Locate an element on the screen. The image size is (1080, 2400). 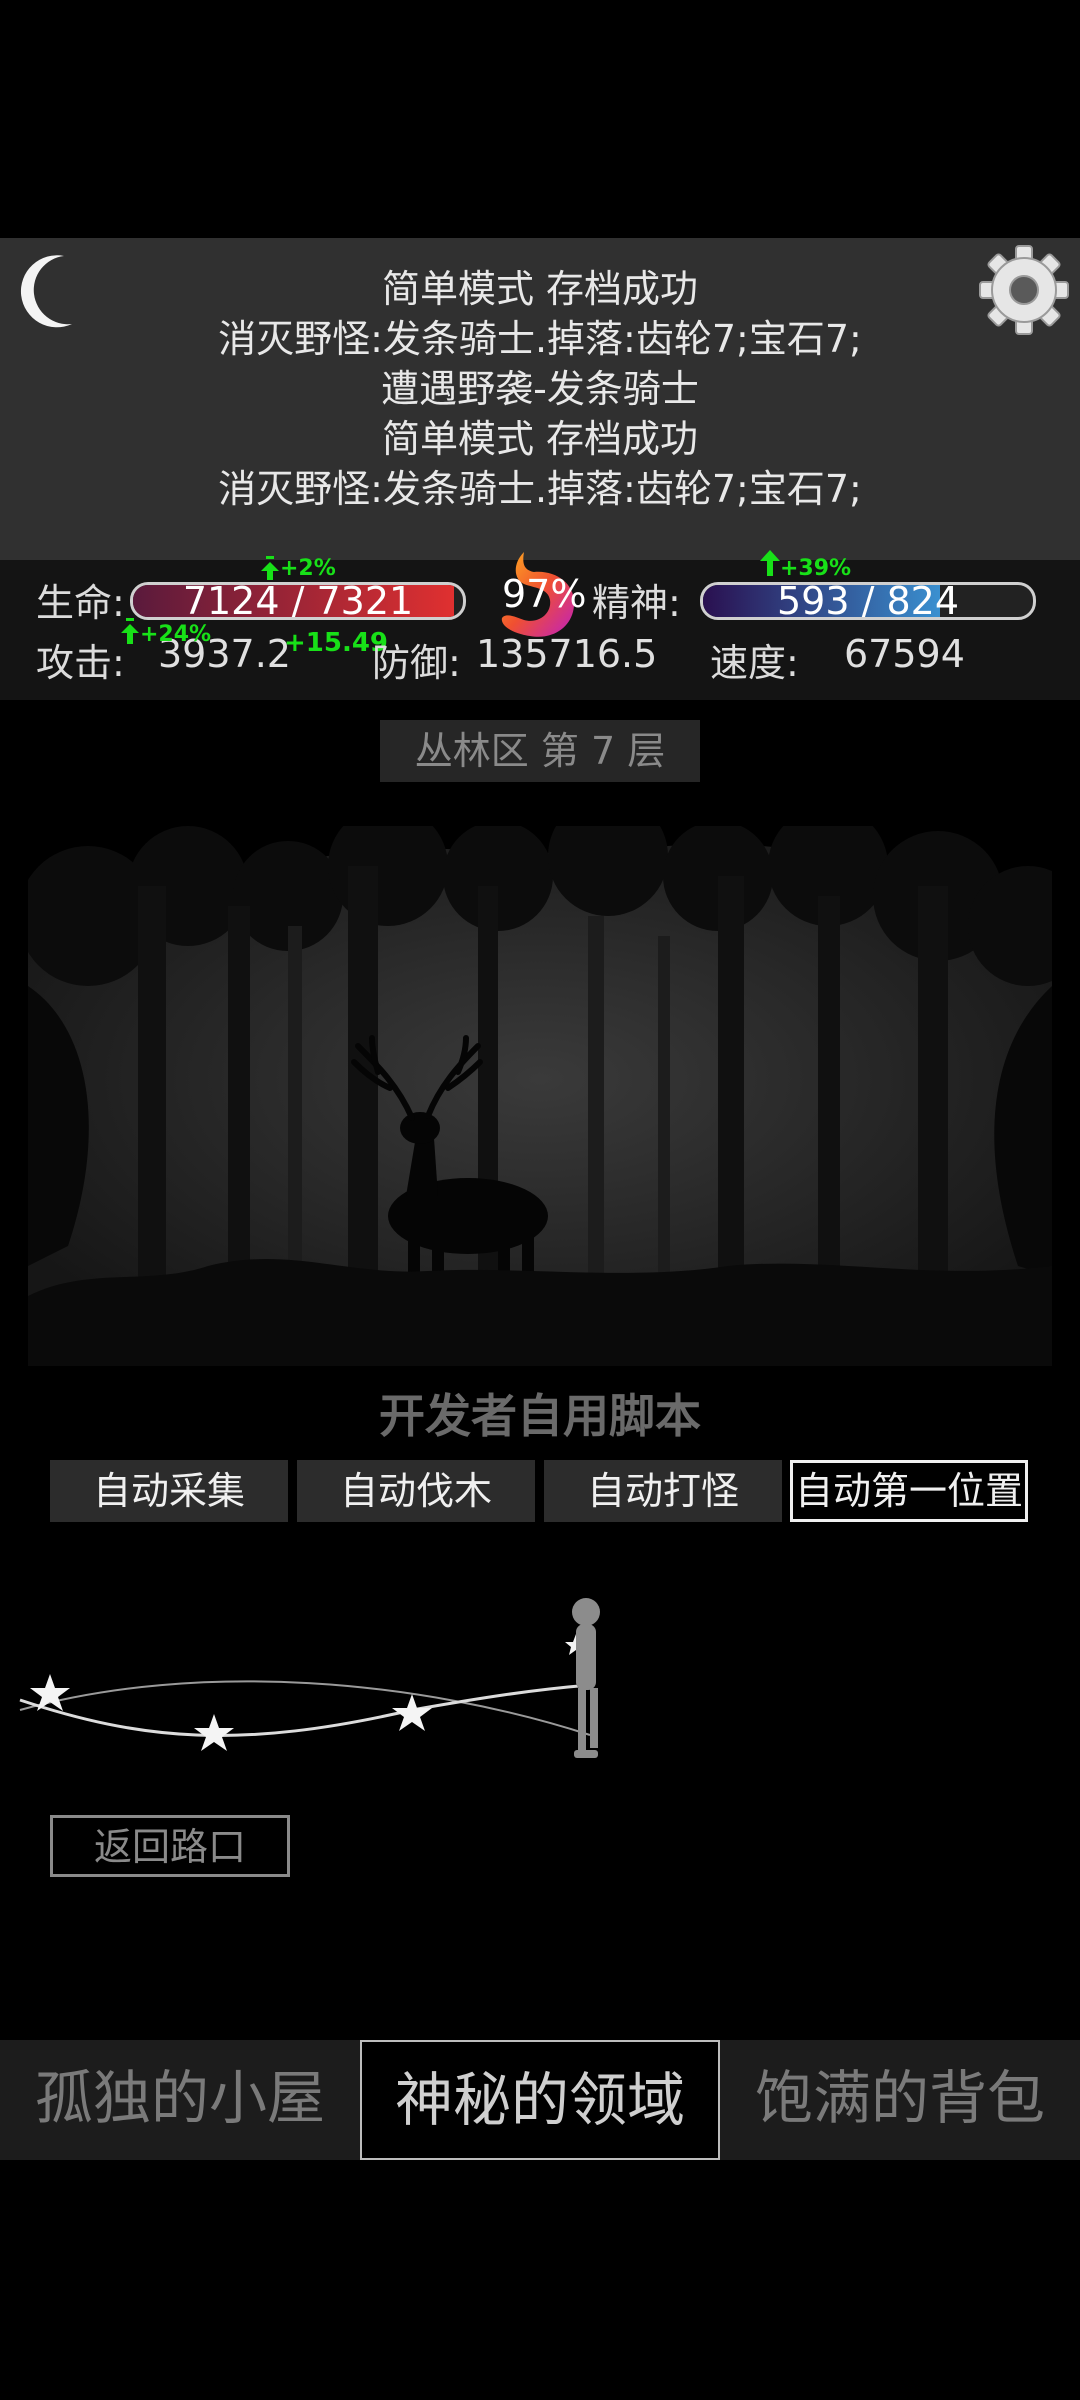
defense-label: 防御: is located at coordinates (416, 663).